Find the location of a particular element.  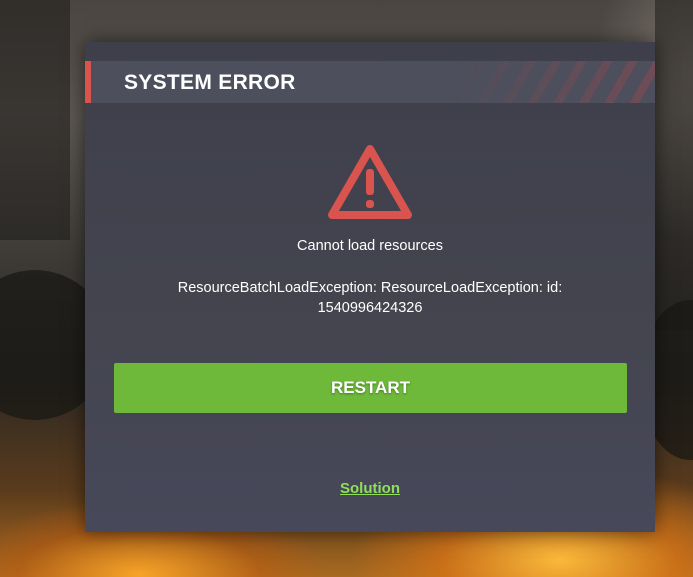

solution-link: Solution is located at coordinates (370, 488).